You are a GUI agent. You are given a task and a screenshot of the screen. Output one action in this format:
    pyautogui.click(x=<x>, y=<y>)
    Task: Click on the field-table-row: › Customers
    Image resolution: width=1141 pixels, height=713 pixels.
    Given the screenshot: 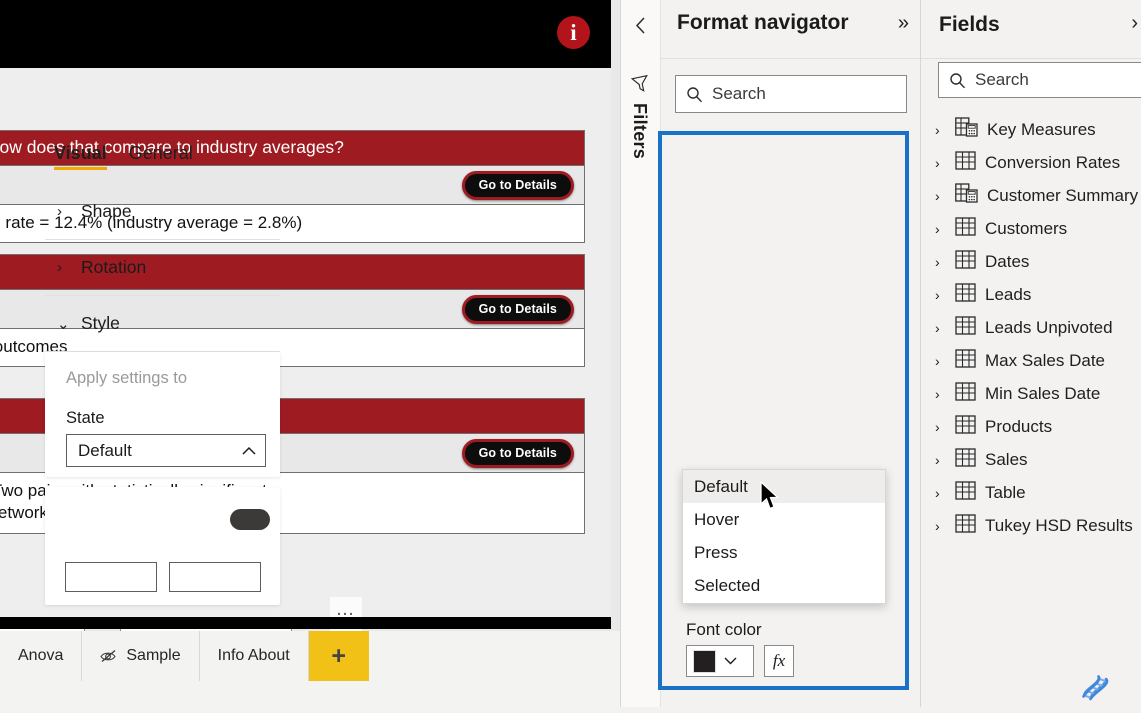 What is the action you would take?
    pyautogui.click(x=1031, y=228)
    